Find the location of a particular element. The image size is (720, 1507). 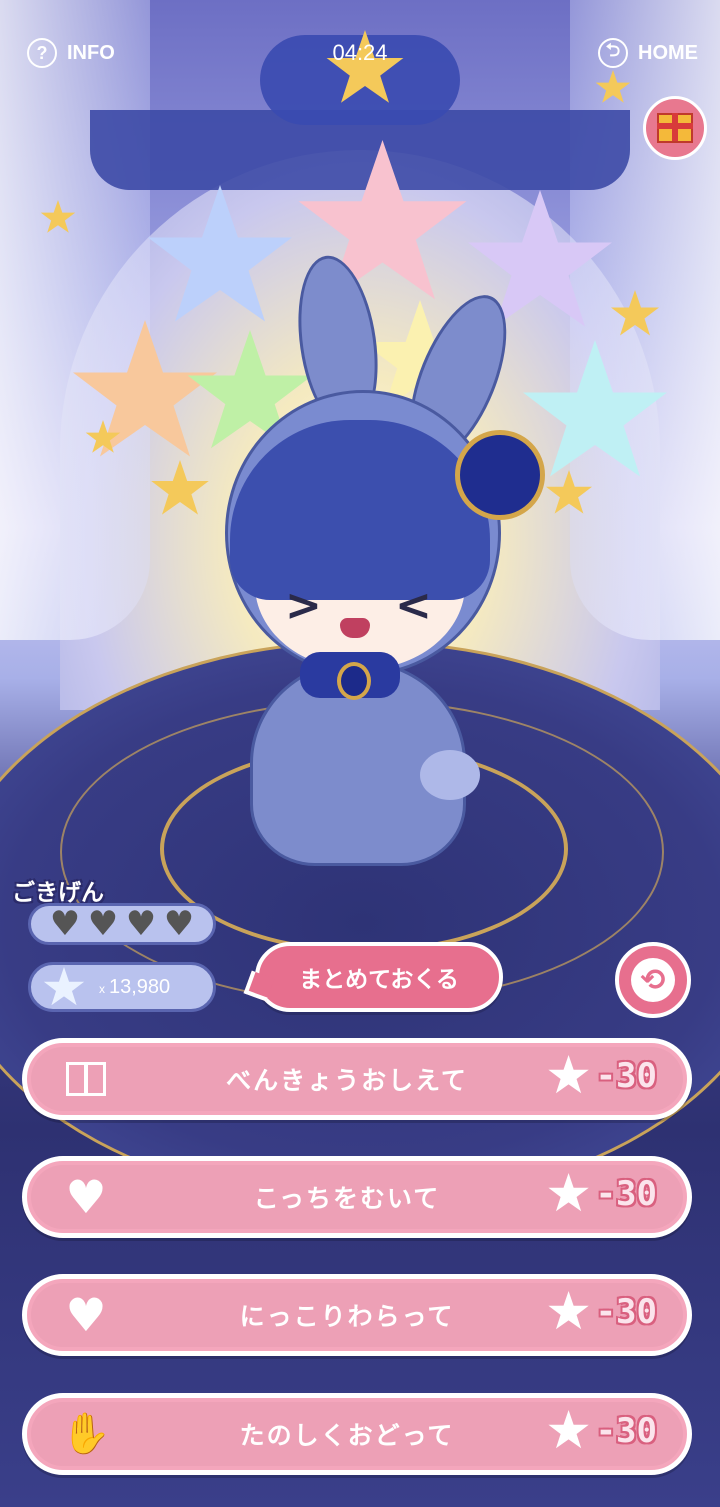

action-button-study: べんきょうおしえて -30 is located at coordinates (357, 1079).